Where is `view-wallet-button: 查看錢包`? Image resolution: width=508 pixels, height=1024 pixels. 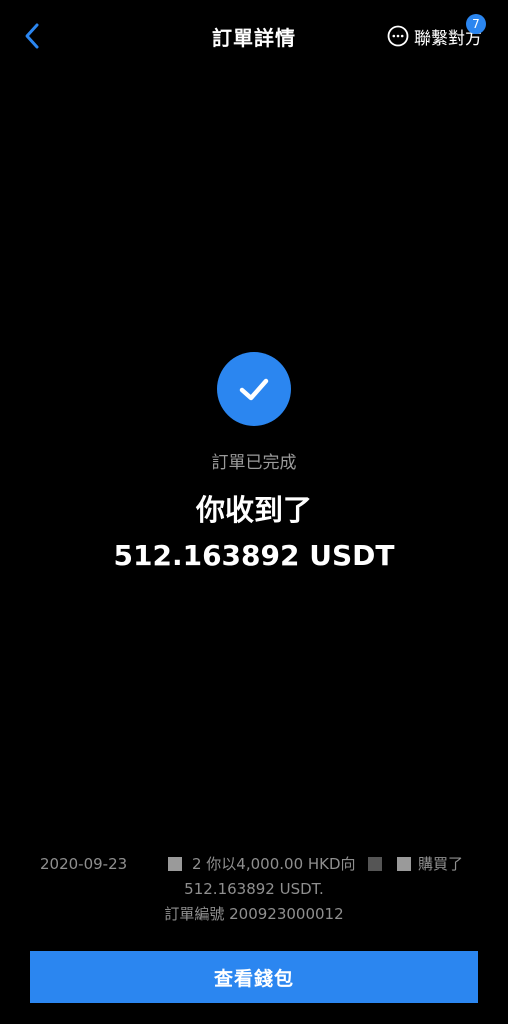
view-wallet-button: 查看錢包 is located at coordinates (254, 977).